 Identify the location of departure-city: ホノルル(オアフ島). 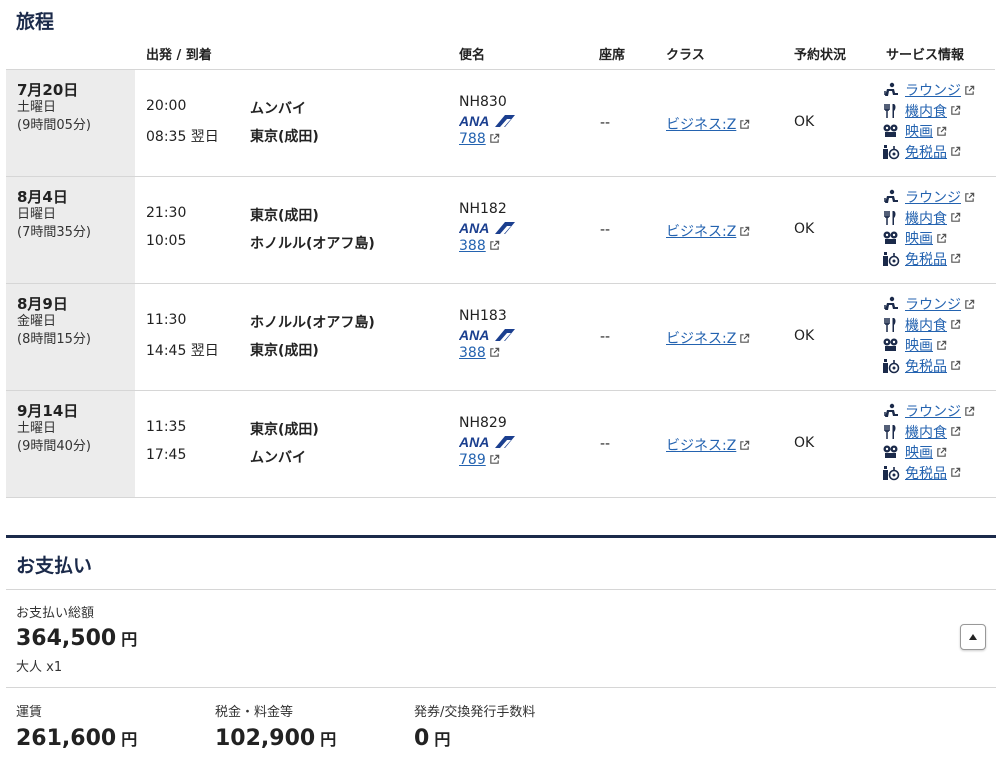
(312, 323).